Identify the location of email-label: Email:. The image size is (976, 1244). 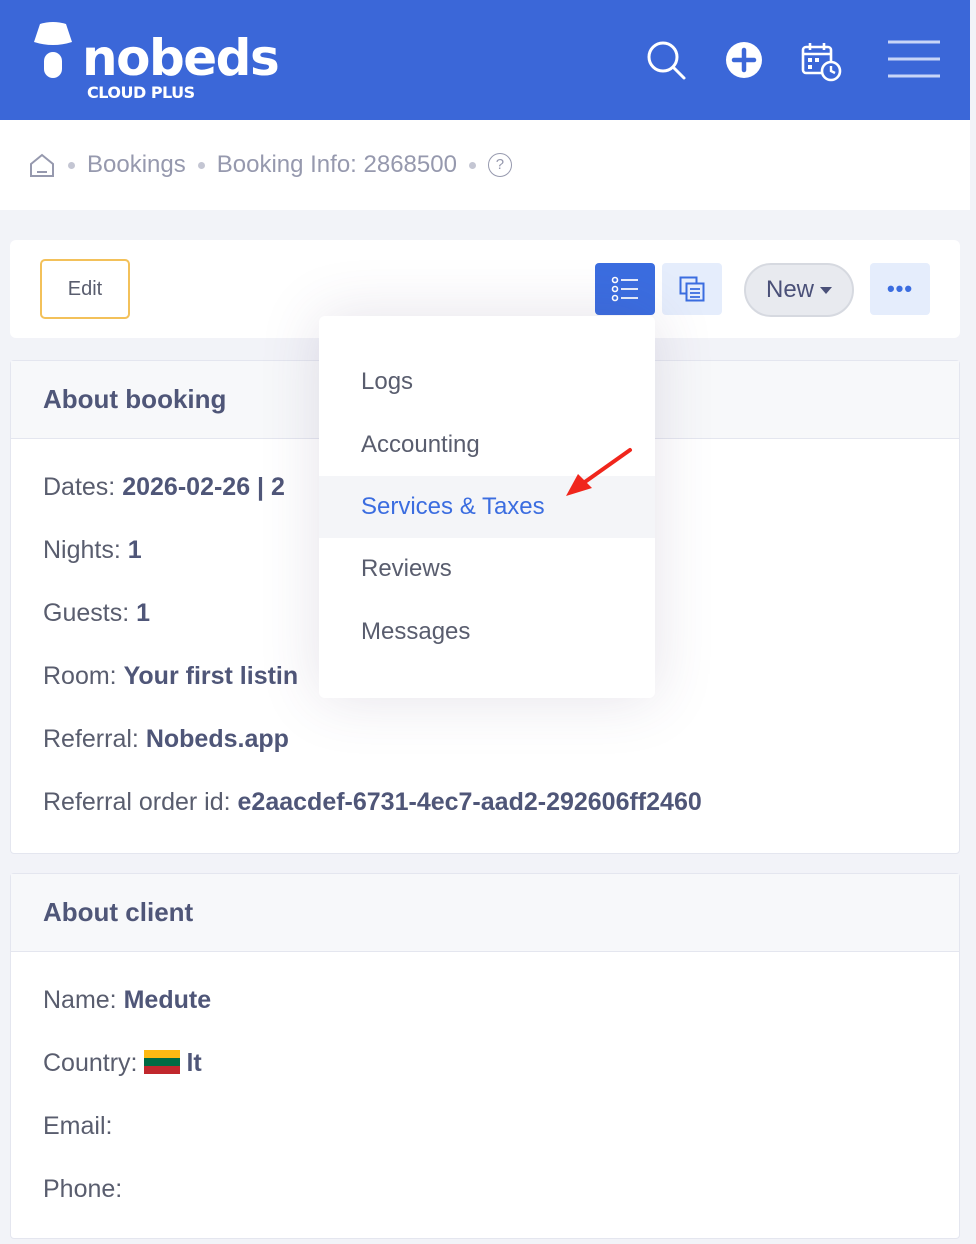
(78, 1126).